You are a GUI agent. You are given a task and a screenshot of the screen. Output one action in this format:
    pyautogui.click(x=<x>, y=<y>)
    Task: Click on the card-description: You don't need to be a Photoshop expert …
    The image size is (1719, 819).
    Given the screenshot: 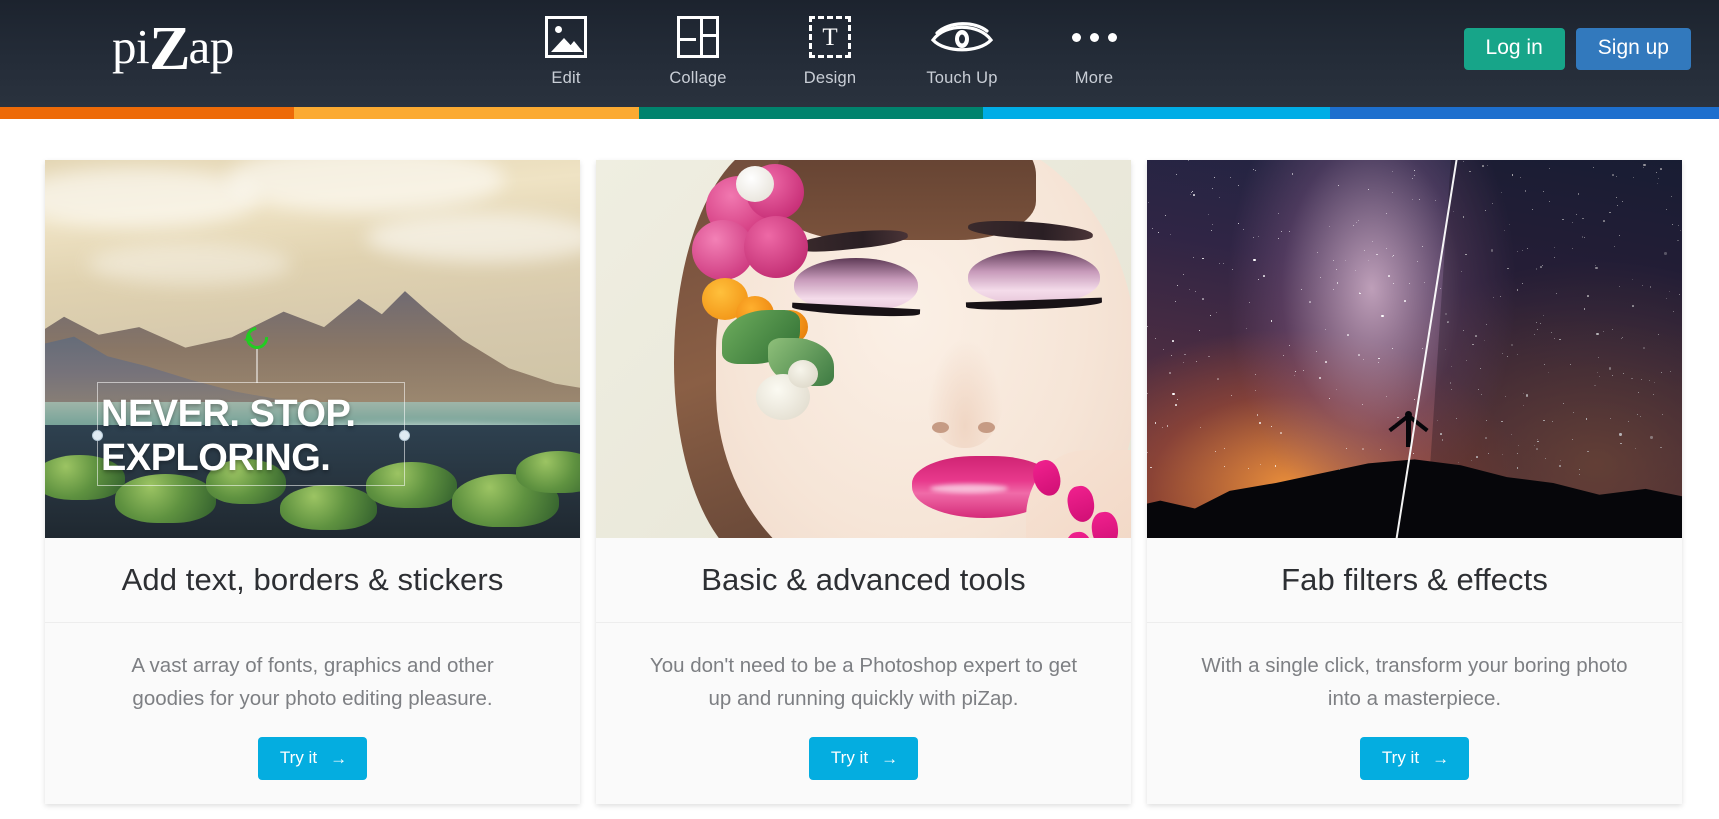 What is the action you would take?
    pyautogui.click(x=863, y=682)
    